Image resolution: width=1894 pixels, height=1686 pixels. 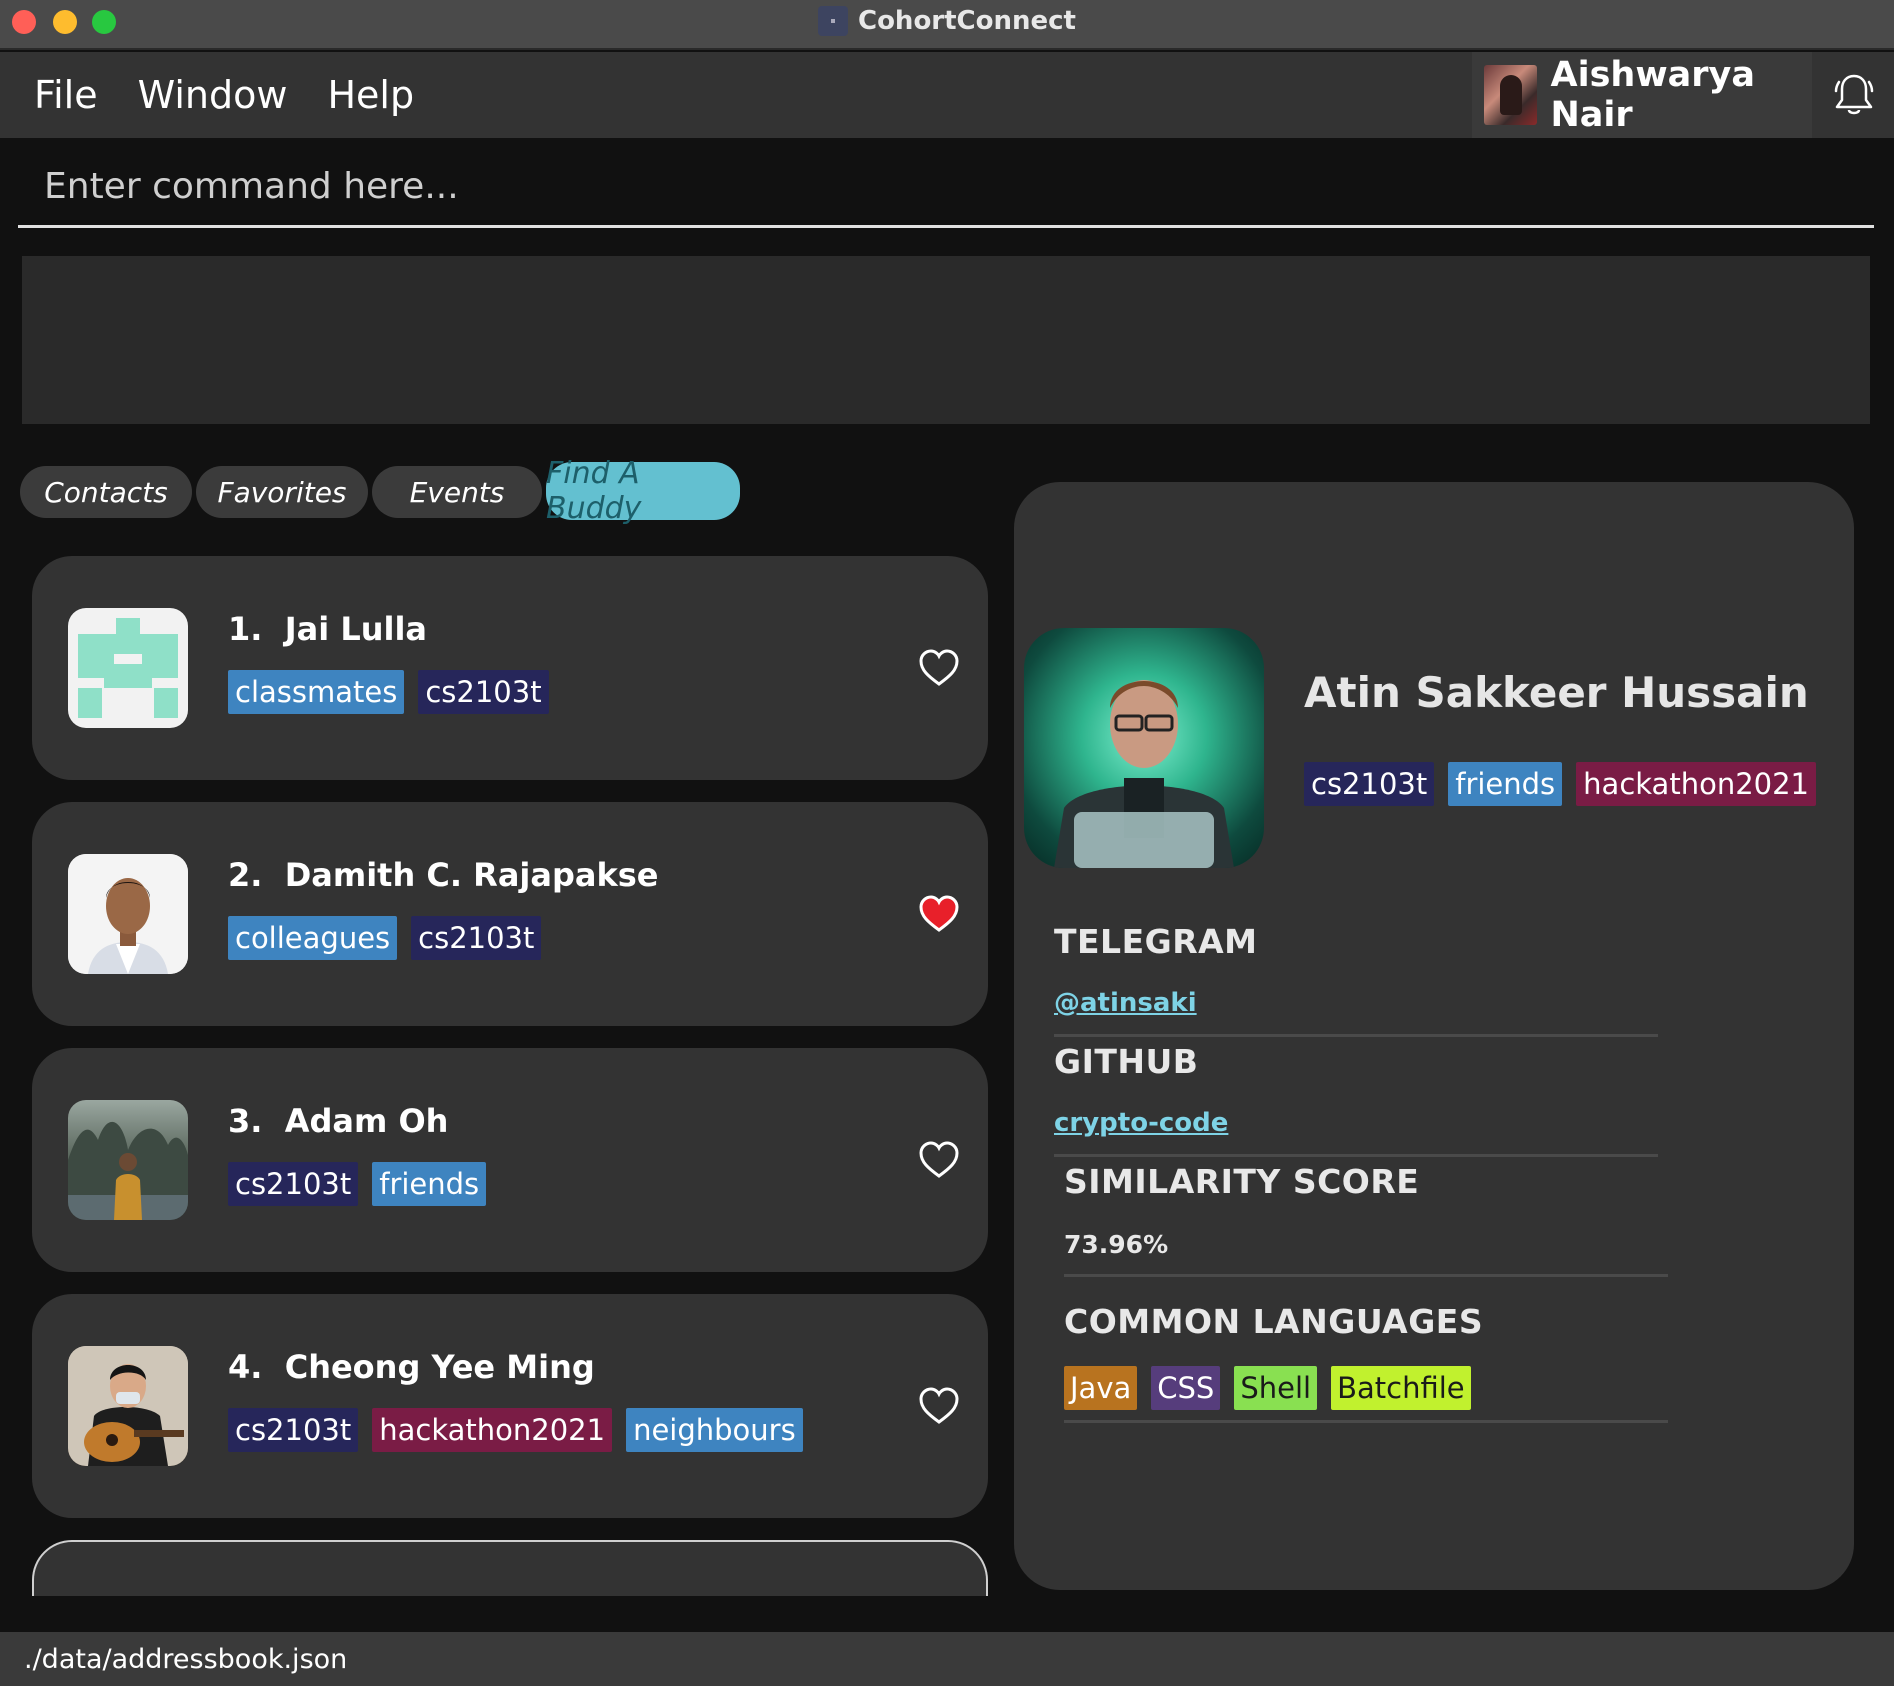 I want to click on bell-icon, so click(x=1854, y=94).